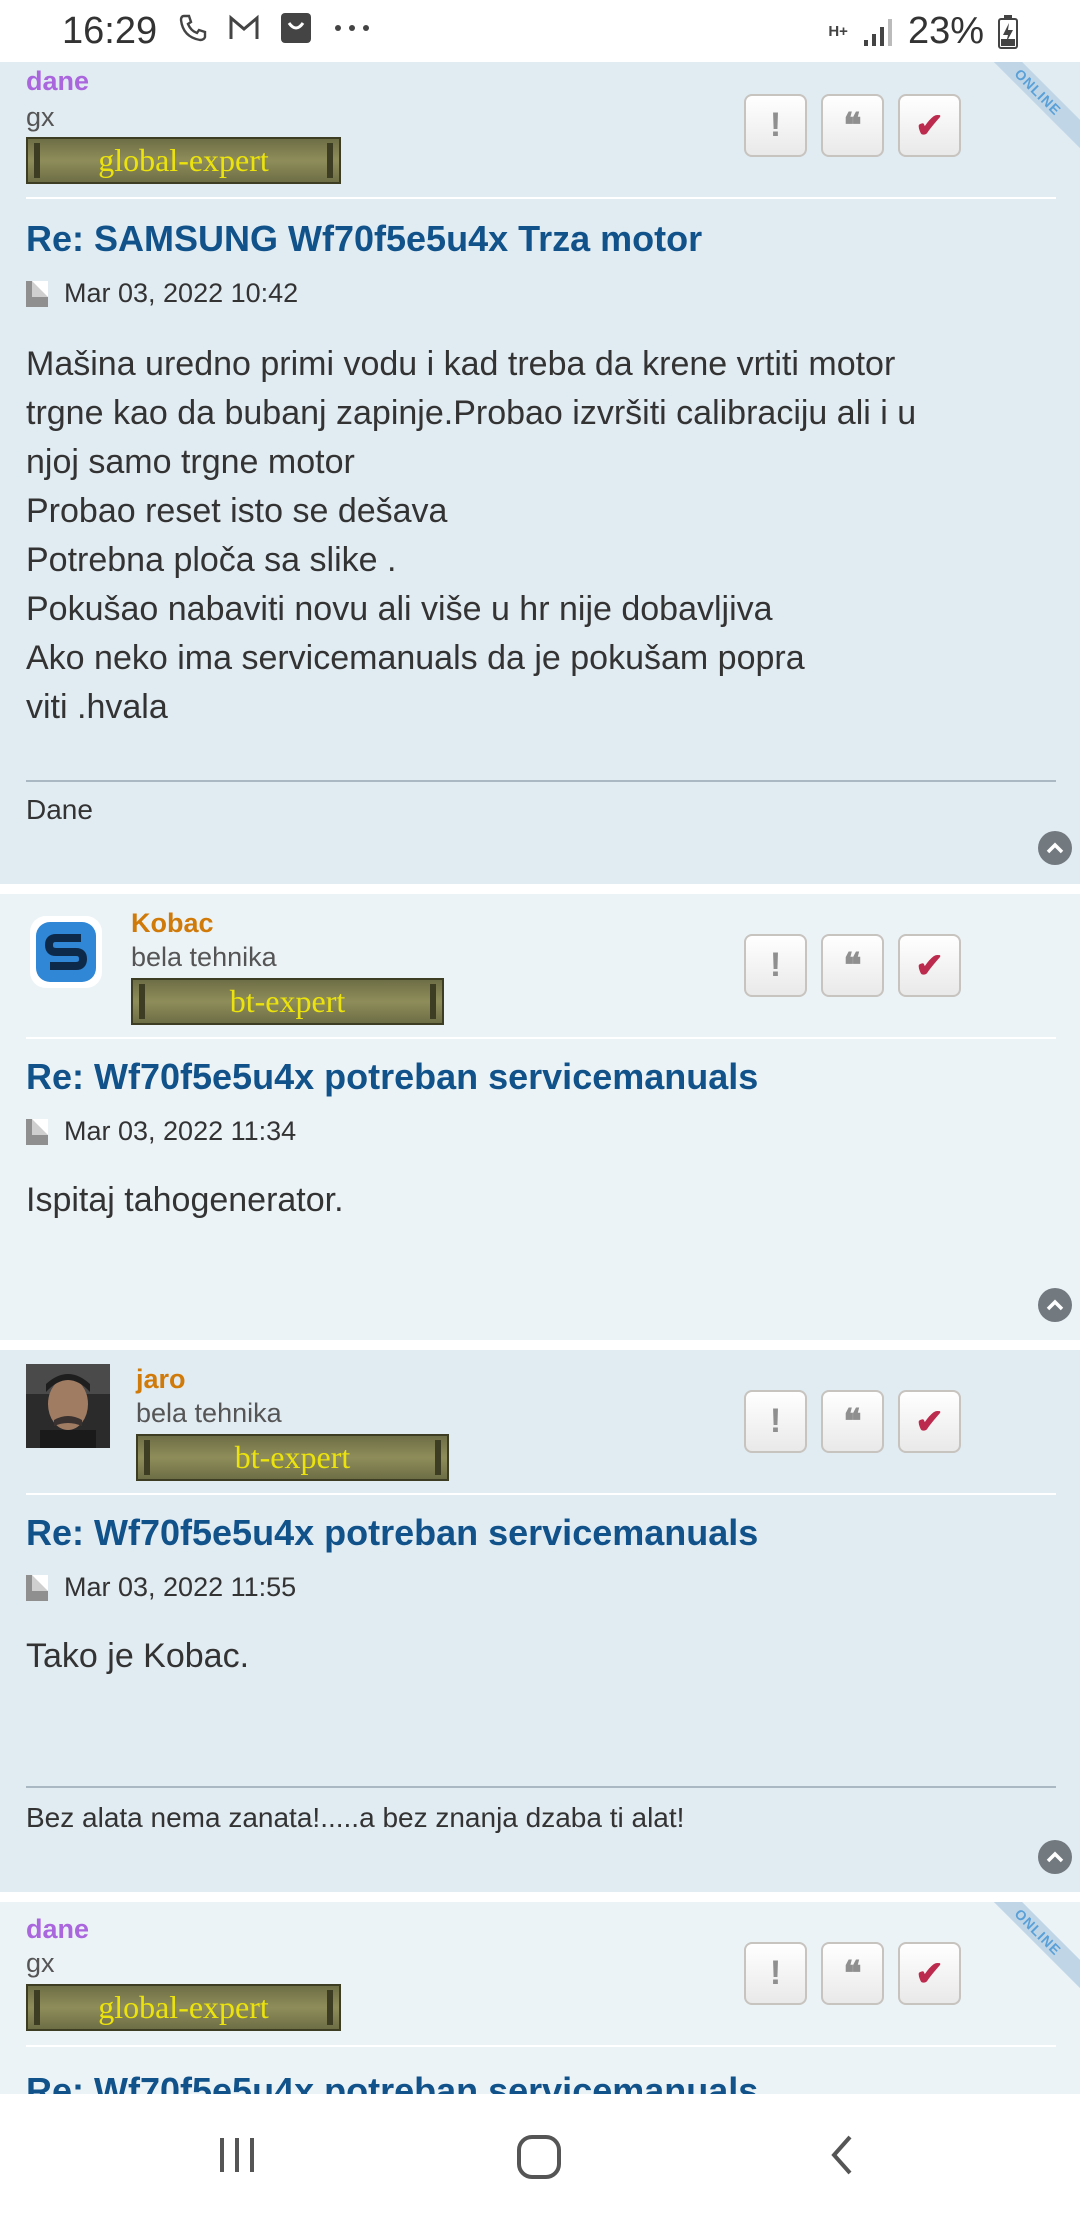 Image resolution: width=1080 pixels, height=2220 pixels. Describe the element at coordinates (110, 31) in the screenshot. I see `status-time: 16:29` at that location.